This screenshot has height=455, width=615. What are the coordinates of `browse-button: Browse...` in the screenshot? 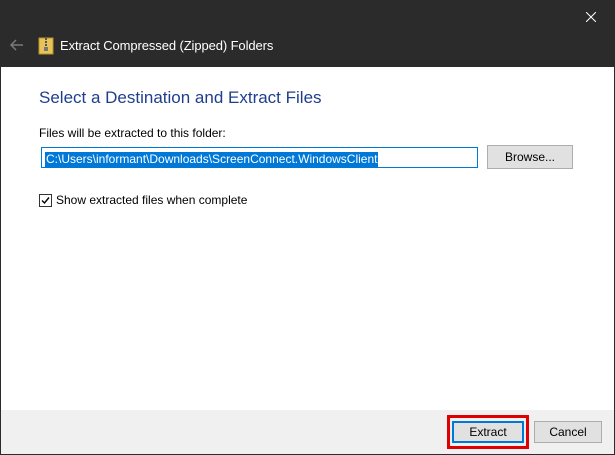 It's located at (530, 157).